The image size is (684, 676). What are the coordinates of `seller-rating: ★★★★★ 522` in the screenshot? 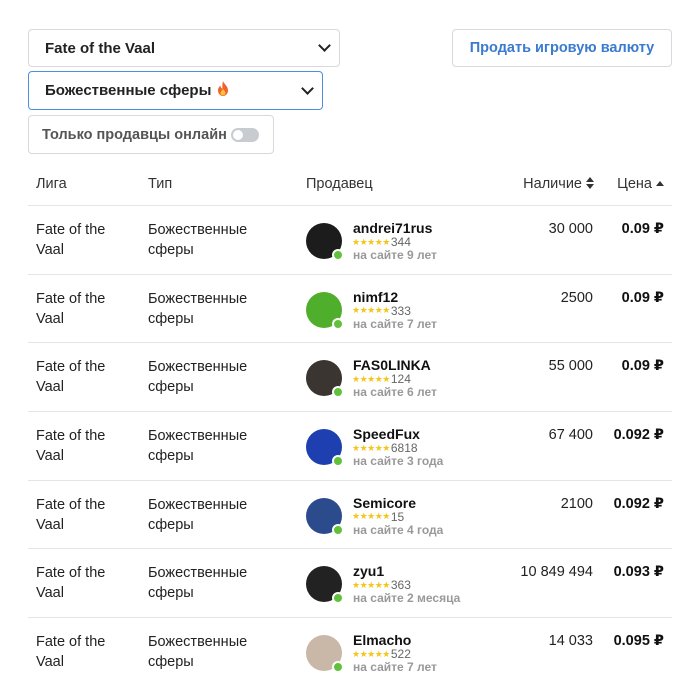 It's located at (381, 654).